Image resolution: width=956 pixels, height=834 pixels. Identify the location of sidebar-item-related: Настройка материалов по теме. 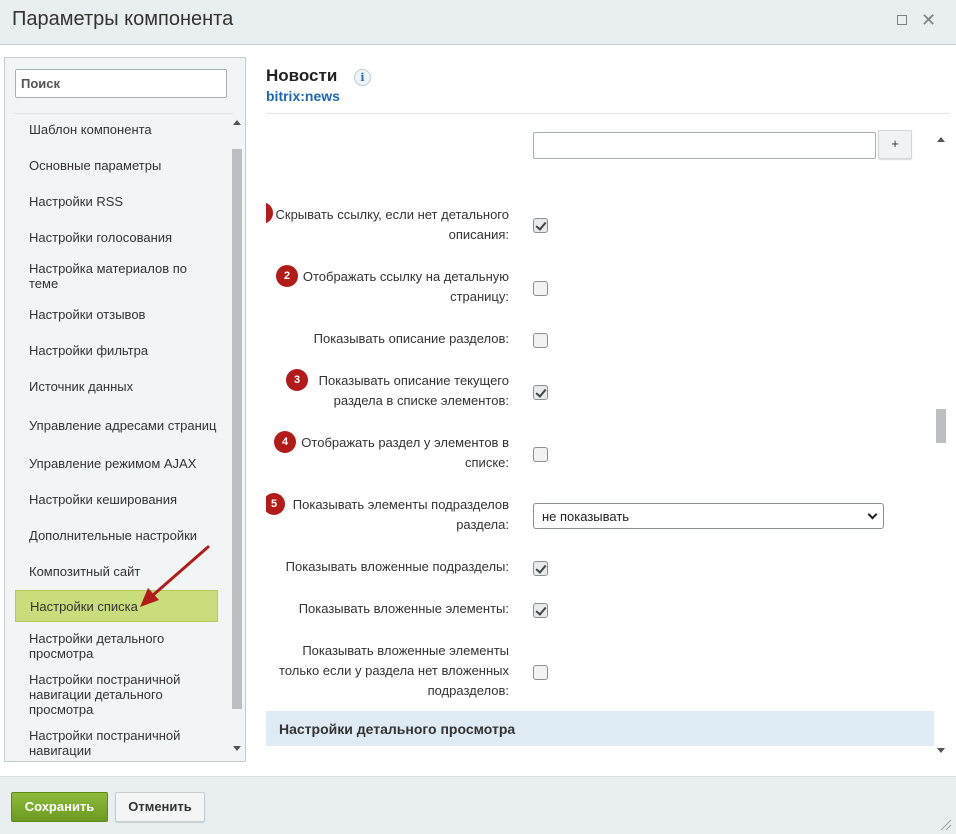
(116, 276).